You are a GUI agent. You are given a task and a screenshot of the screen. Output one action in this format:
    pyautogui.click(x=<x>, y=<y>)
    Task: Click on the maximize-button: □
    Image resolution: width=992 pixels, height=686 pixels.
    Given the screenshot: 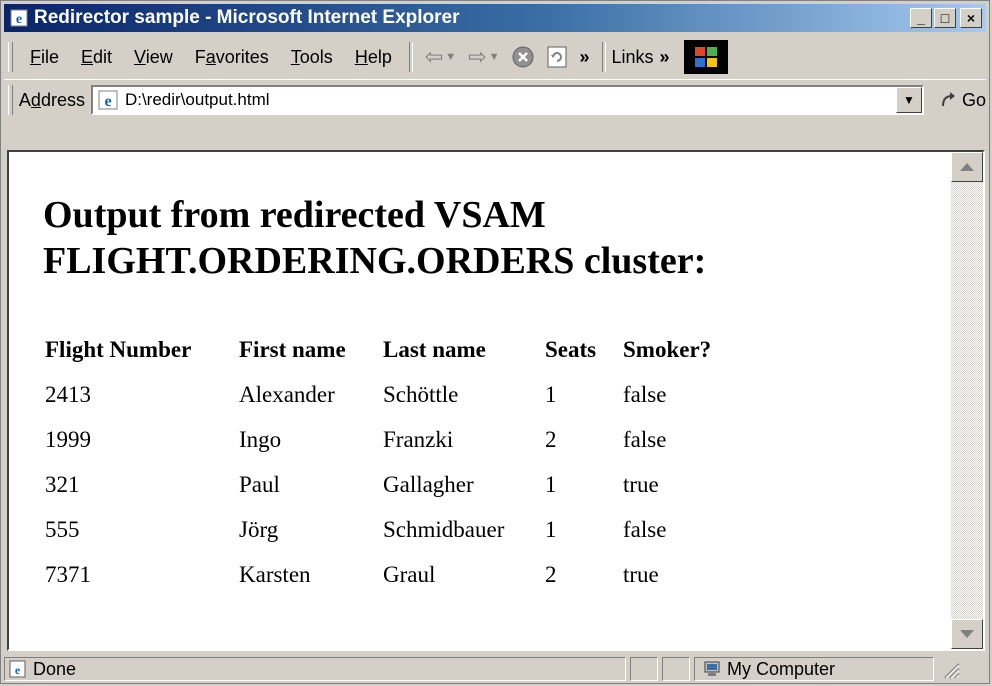 What is the action you would take?
    pyautogui.click(x=945, y=18)
    